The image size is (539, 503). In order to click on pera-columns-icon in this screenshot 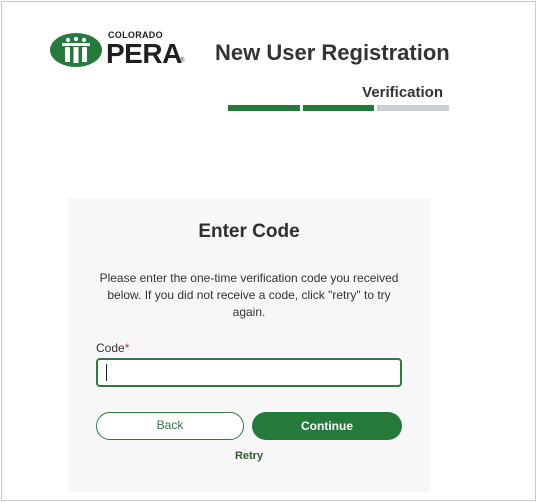, I will do `click(76, 50)`.